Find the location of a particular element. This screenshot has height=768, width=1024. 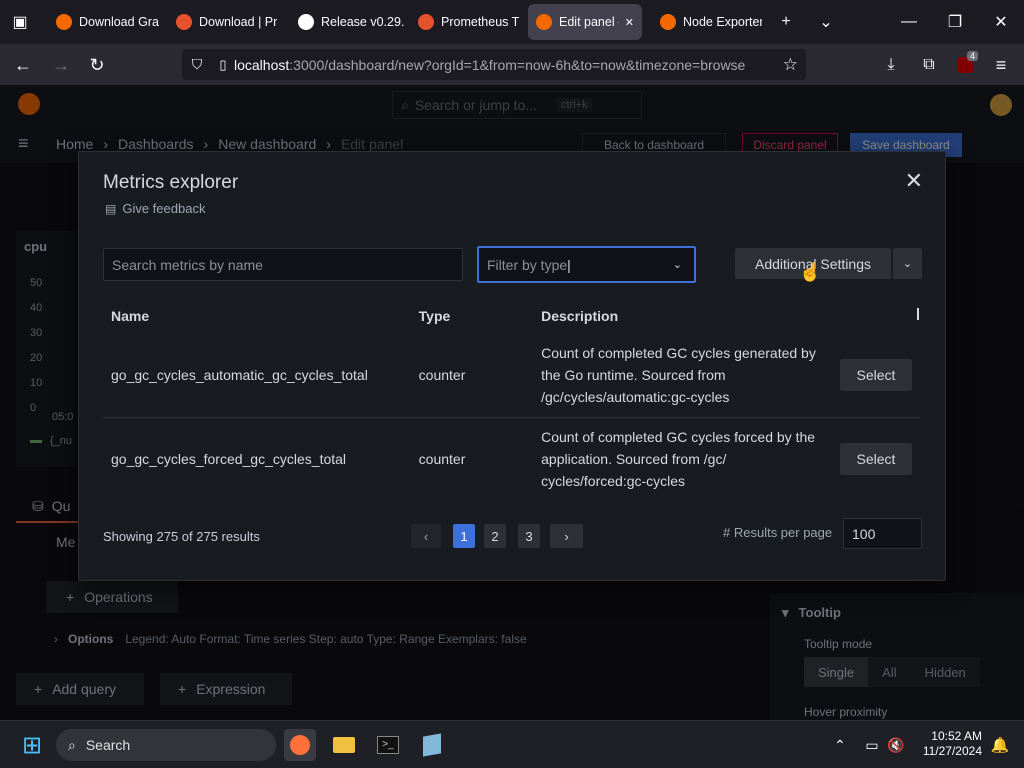

browser-tab: Prometheus T is located at coordinates (465, 22).